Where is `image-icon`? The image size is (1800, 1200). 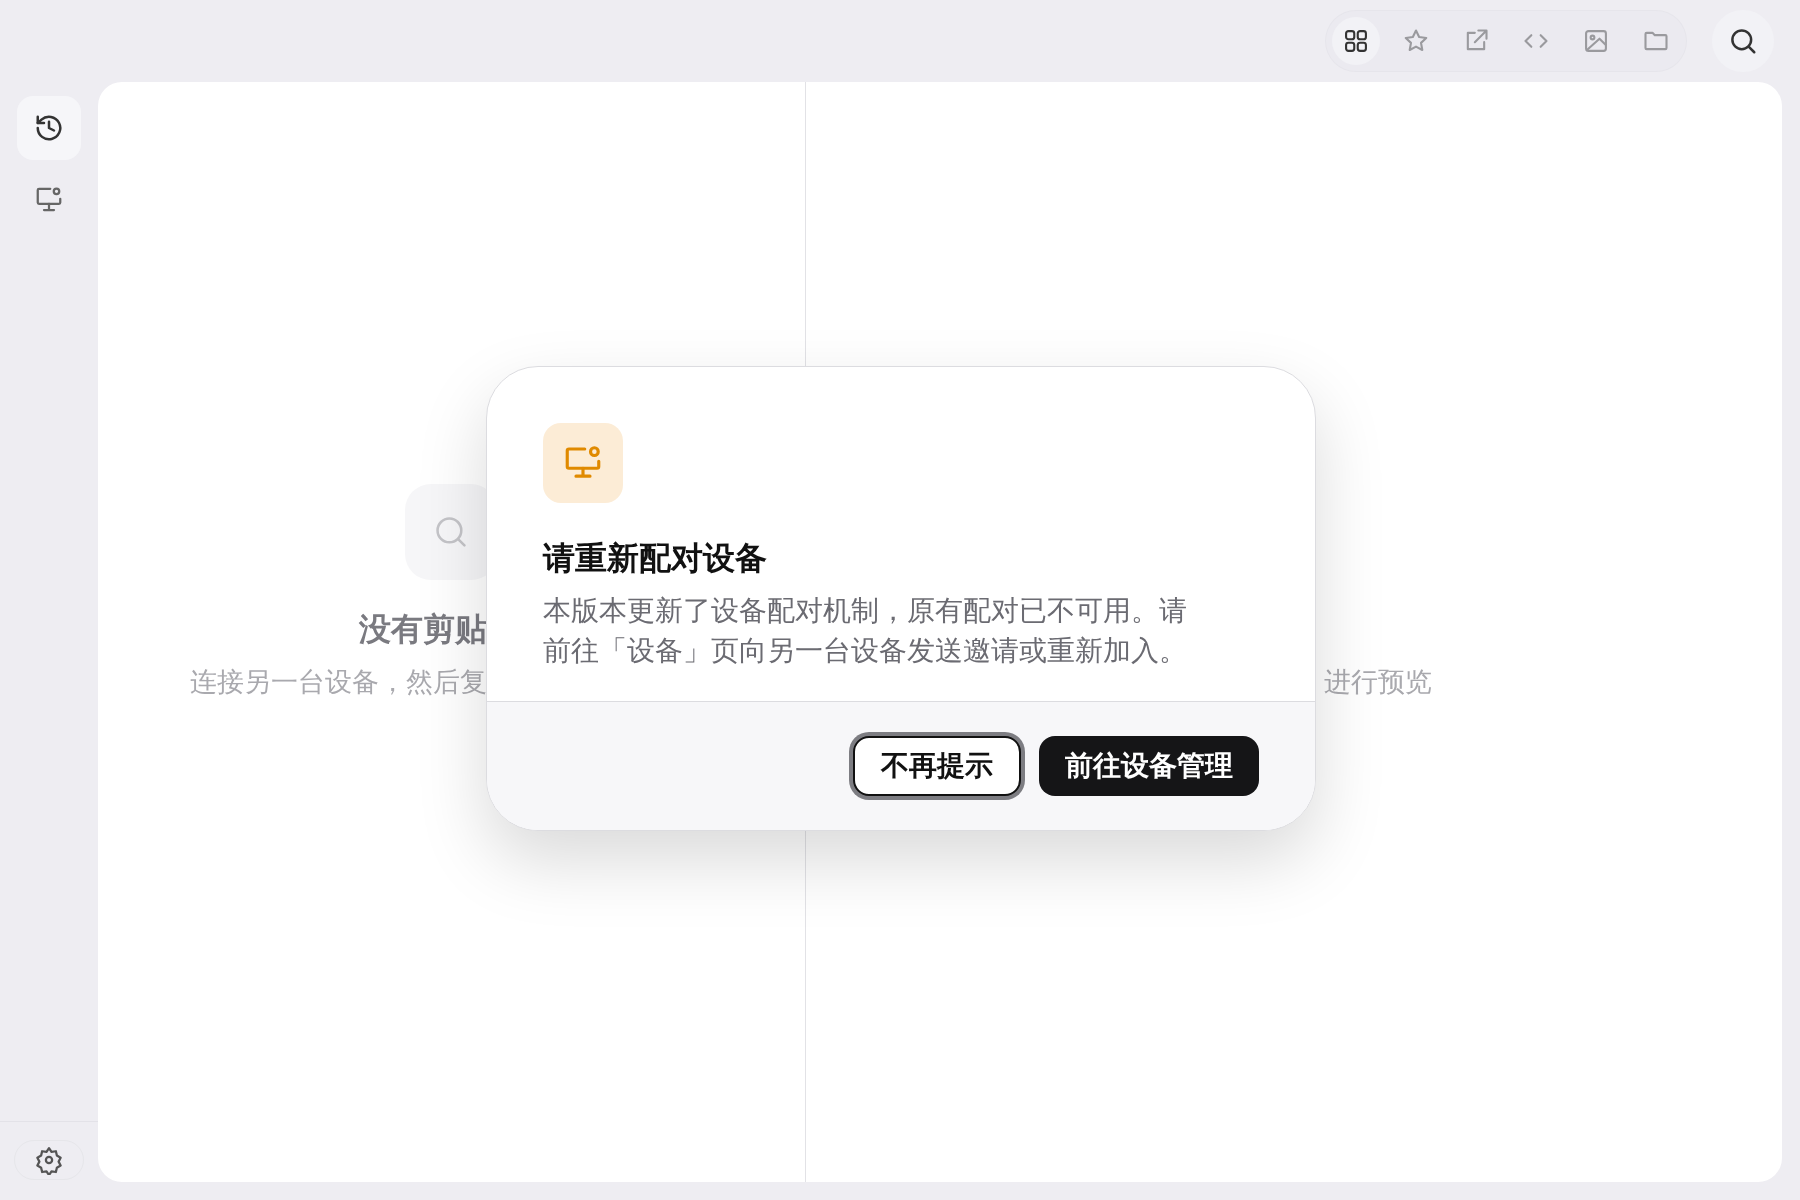 image-icon is located at coordinates (1596, 41).